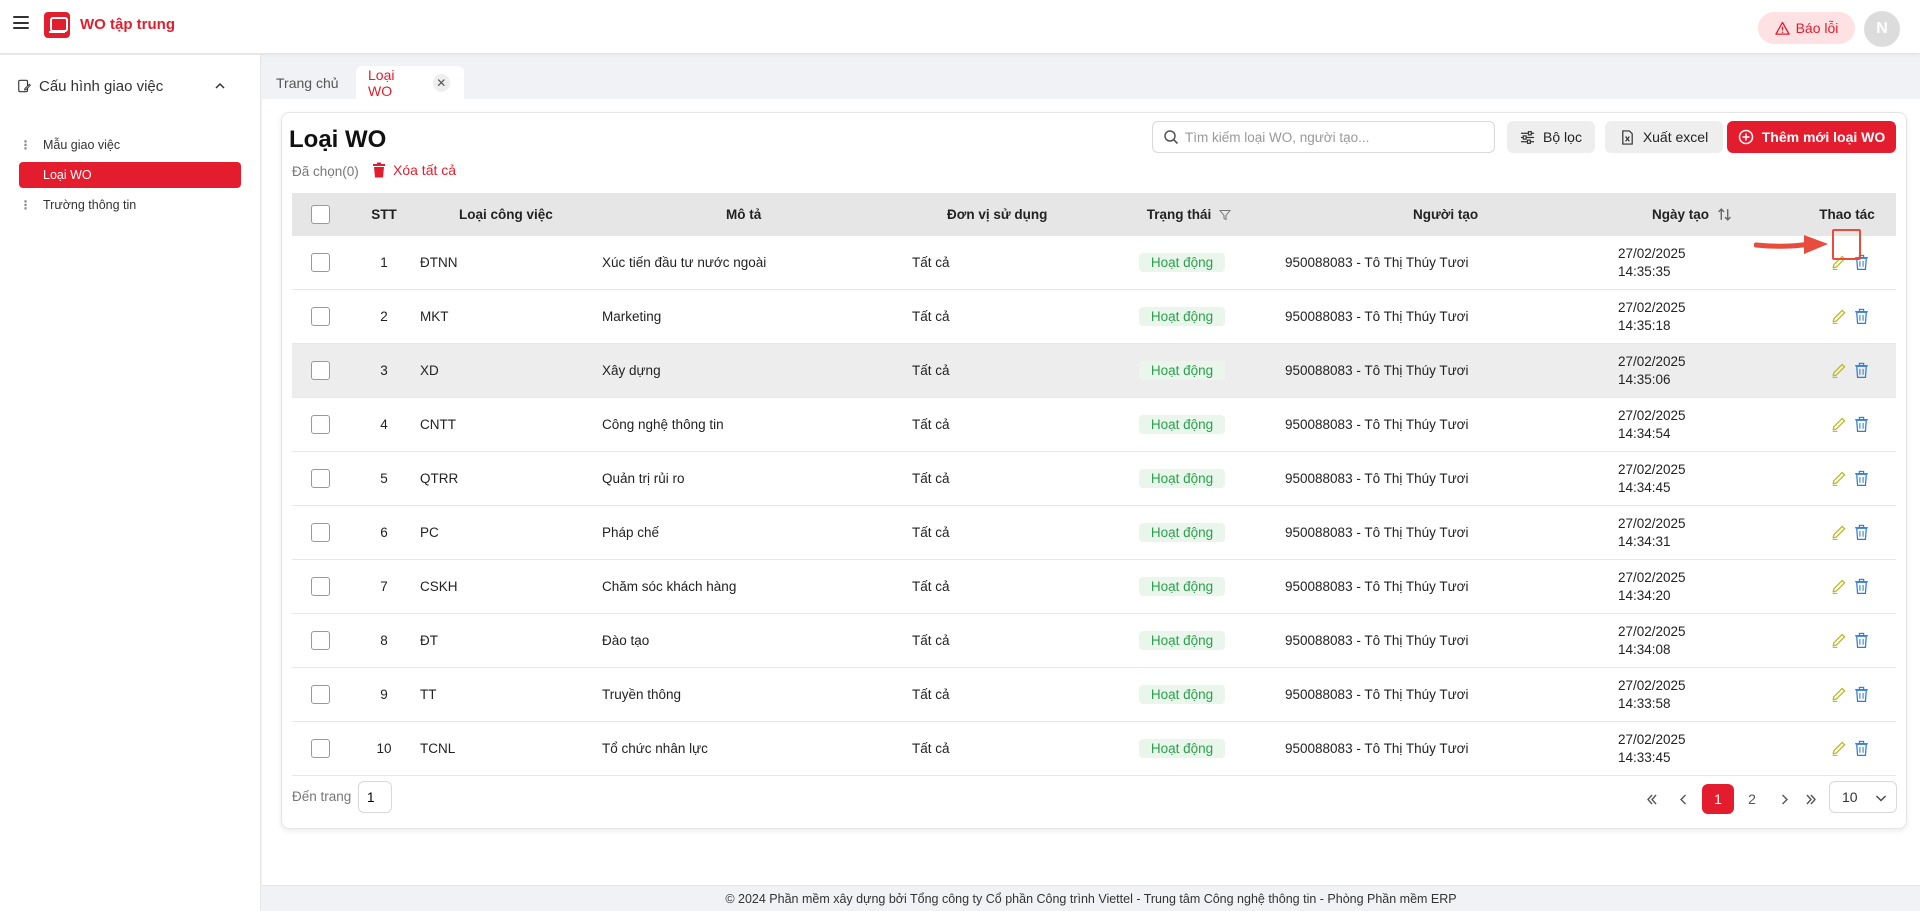 The width and height of the screenshot is (1920, 911). I want to click on cell-date: 27/02/2025 14:35:06, so click(1652, 370).